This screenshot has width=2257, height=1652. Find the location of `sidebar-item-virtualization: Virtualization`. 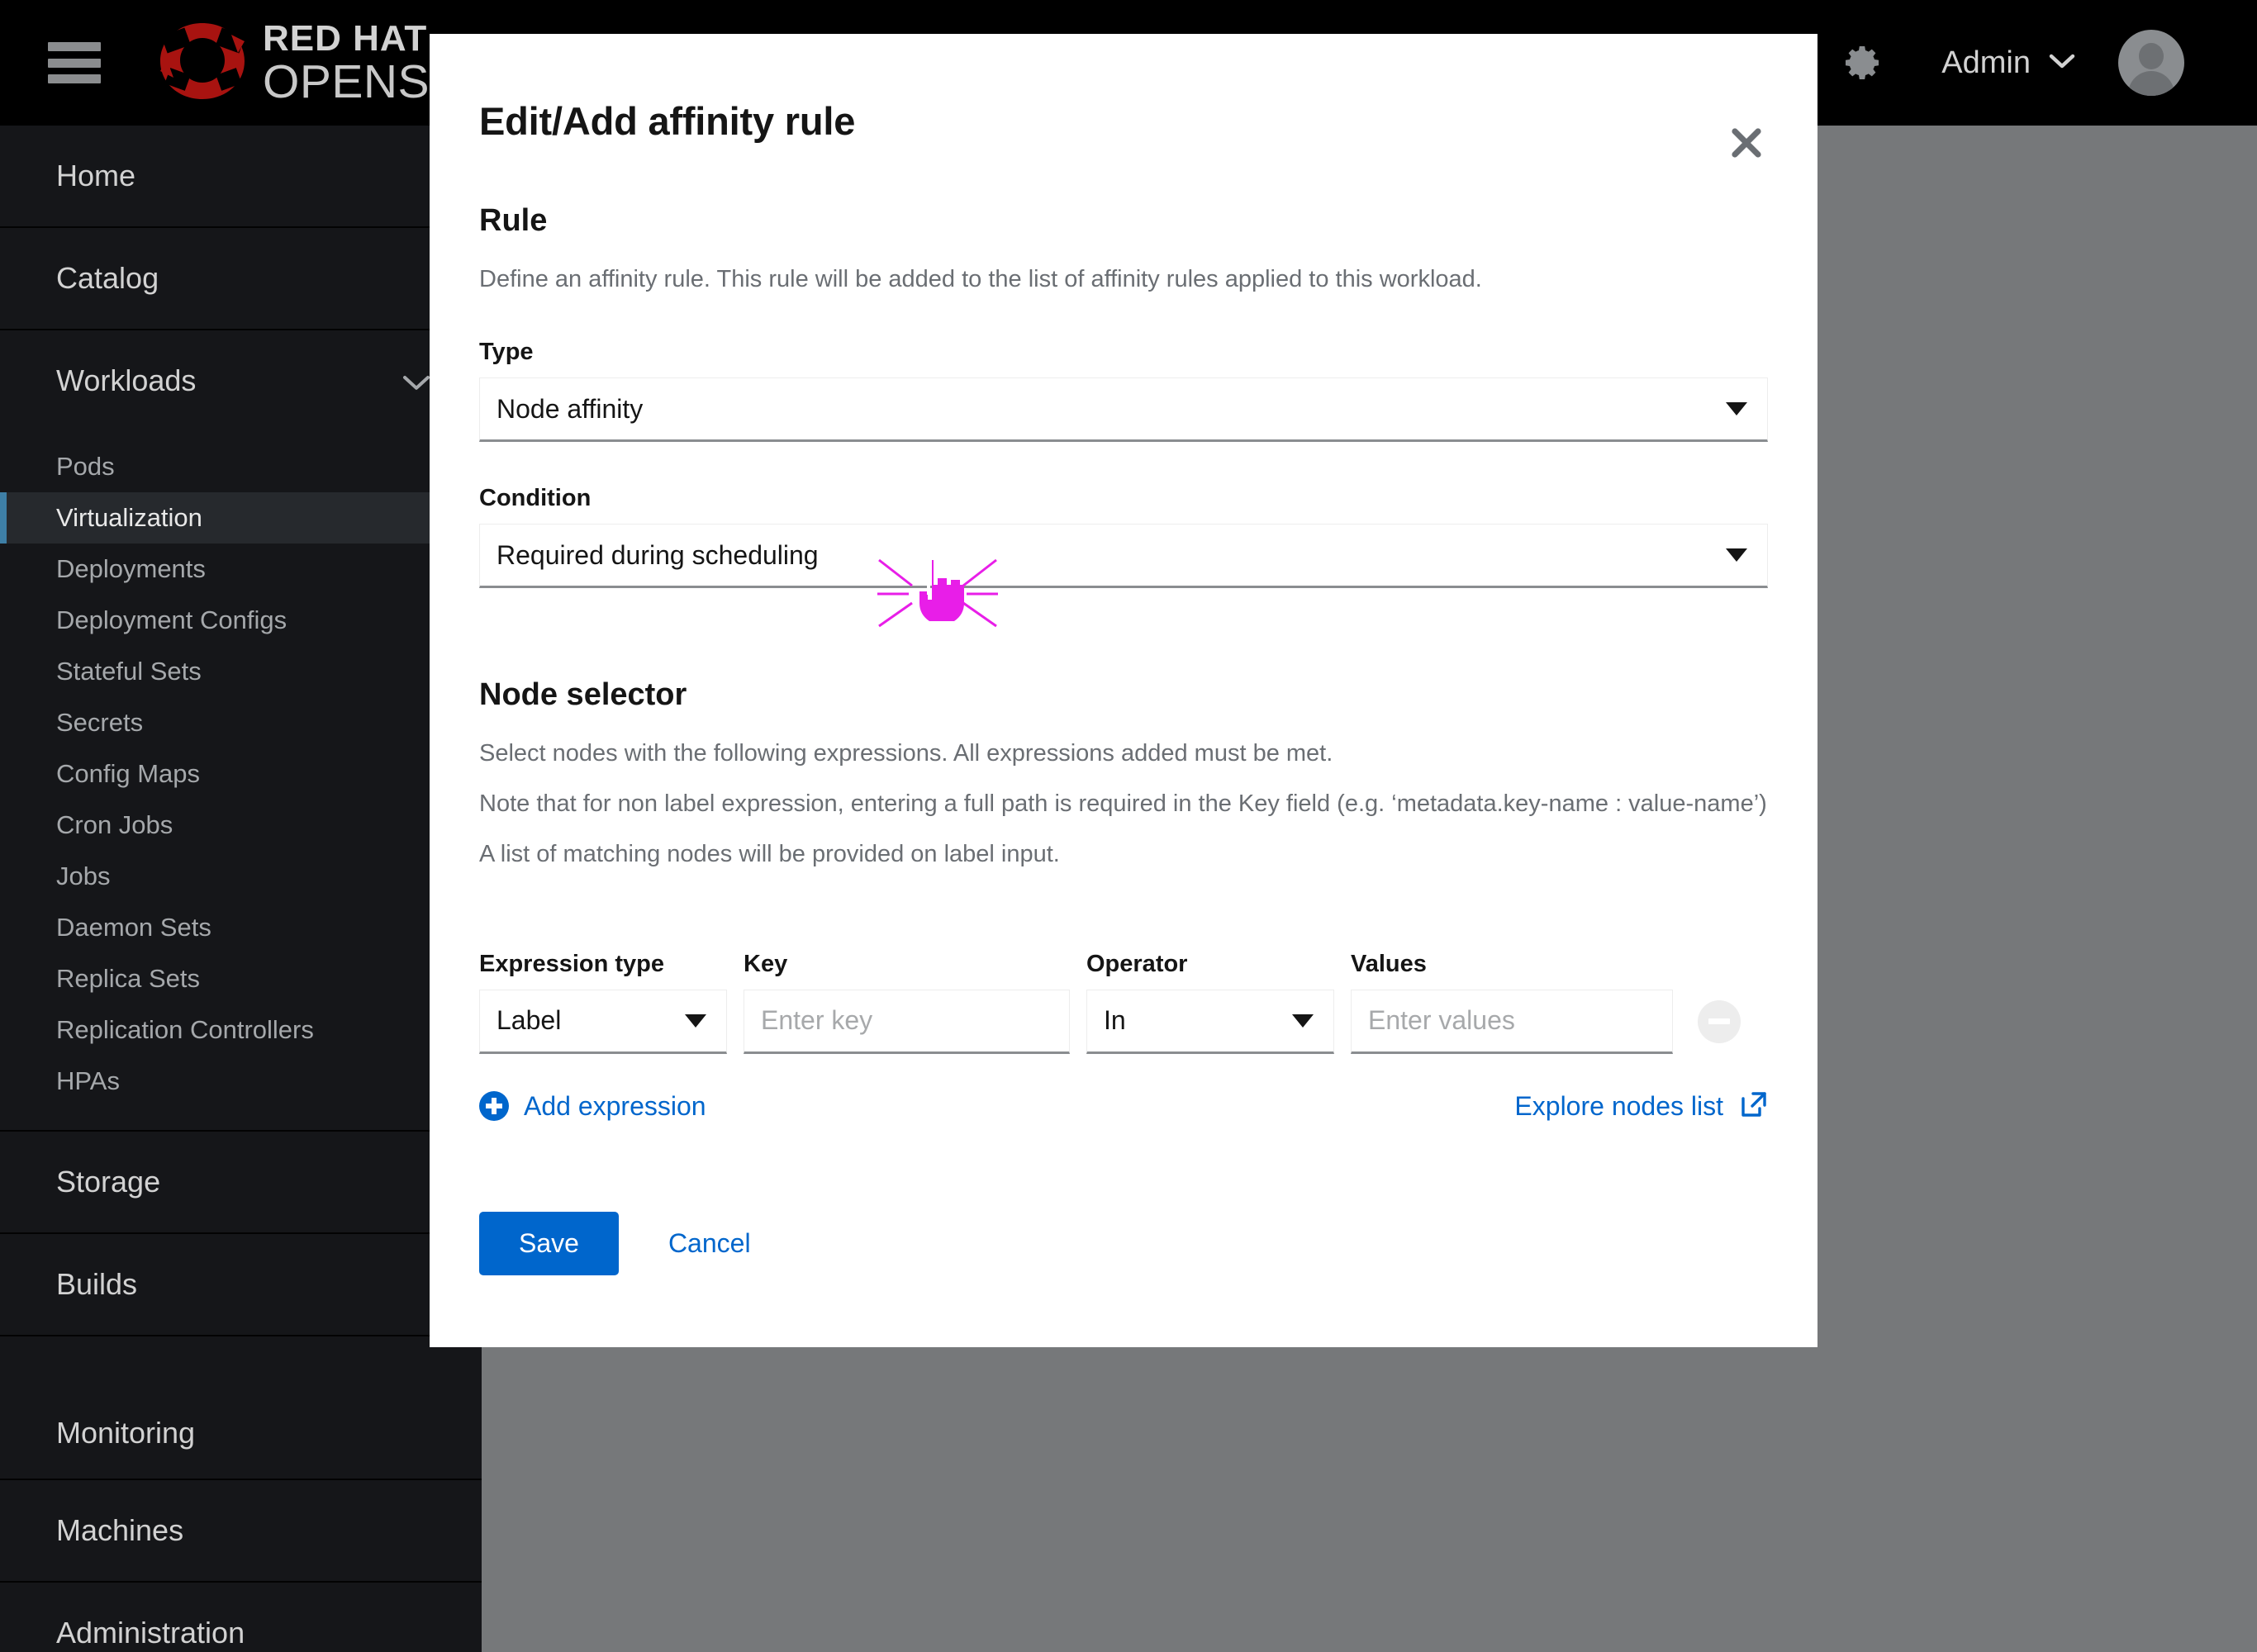

sidebar-item-virtualization: Virtualization is located at coordinates (241, 518).